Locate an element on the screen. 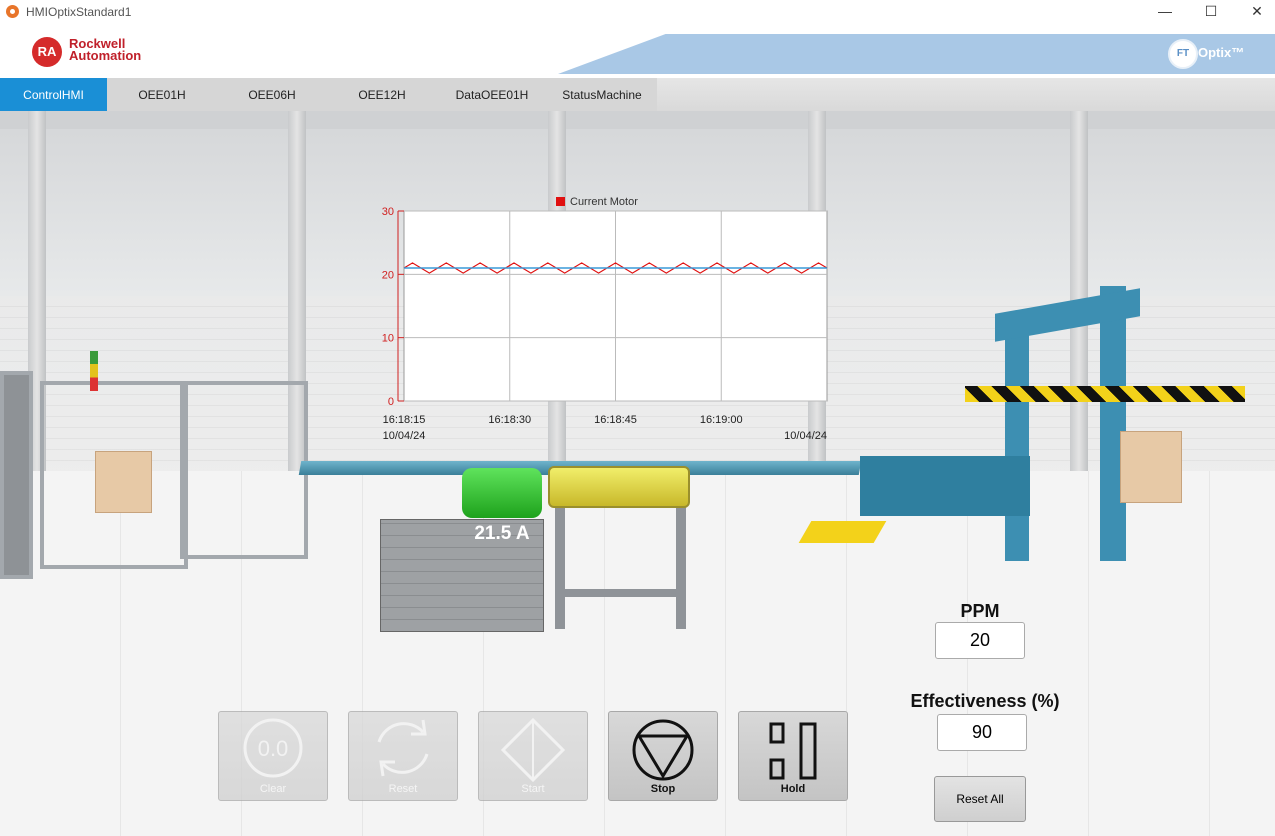 The image size is (1275, 836). effectiveness-value-field: 90 is located at coordinates (982, 732).